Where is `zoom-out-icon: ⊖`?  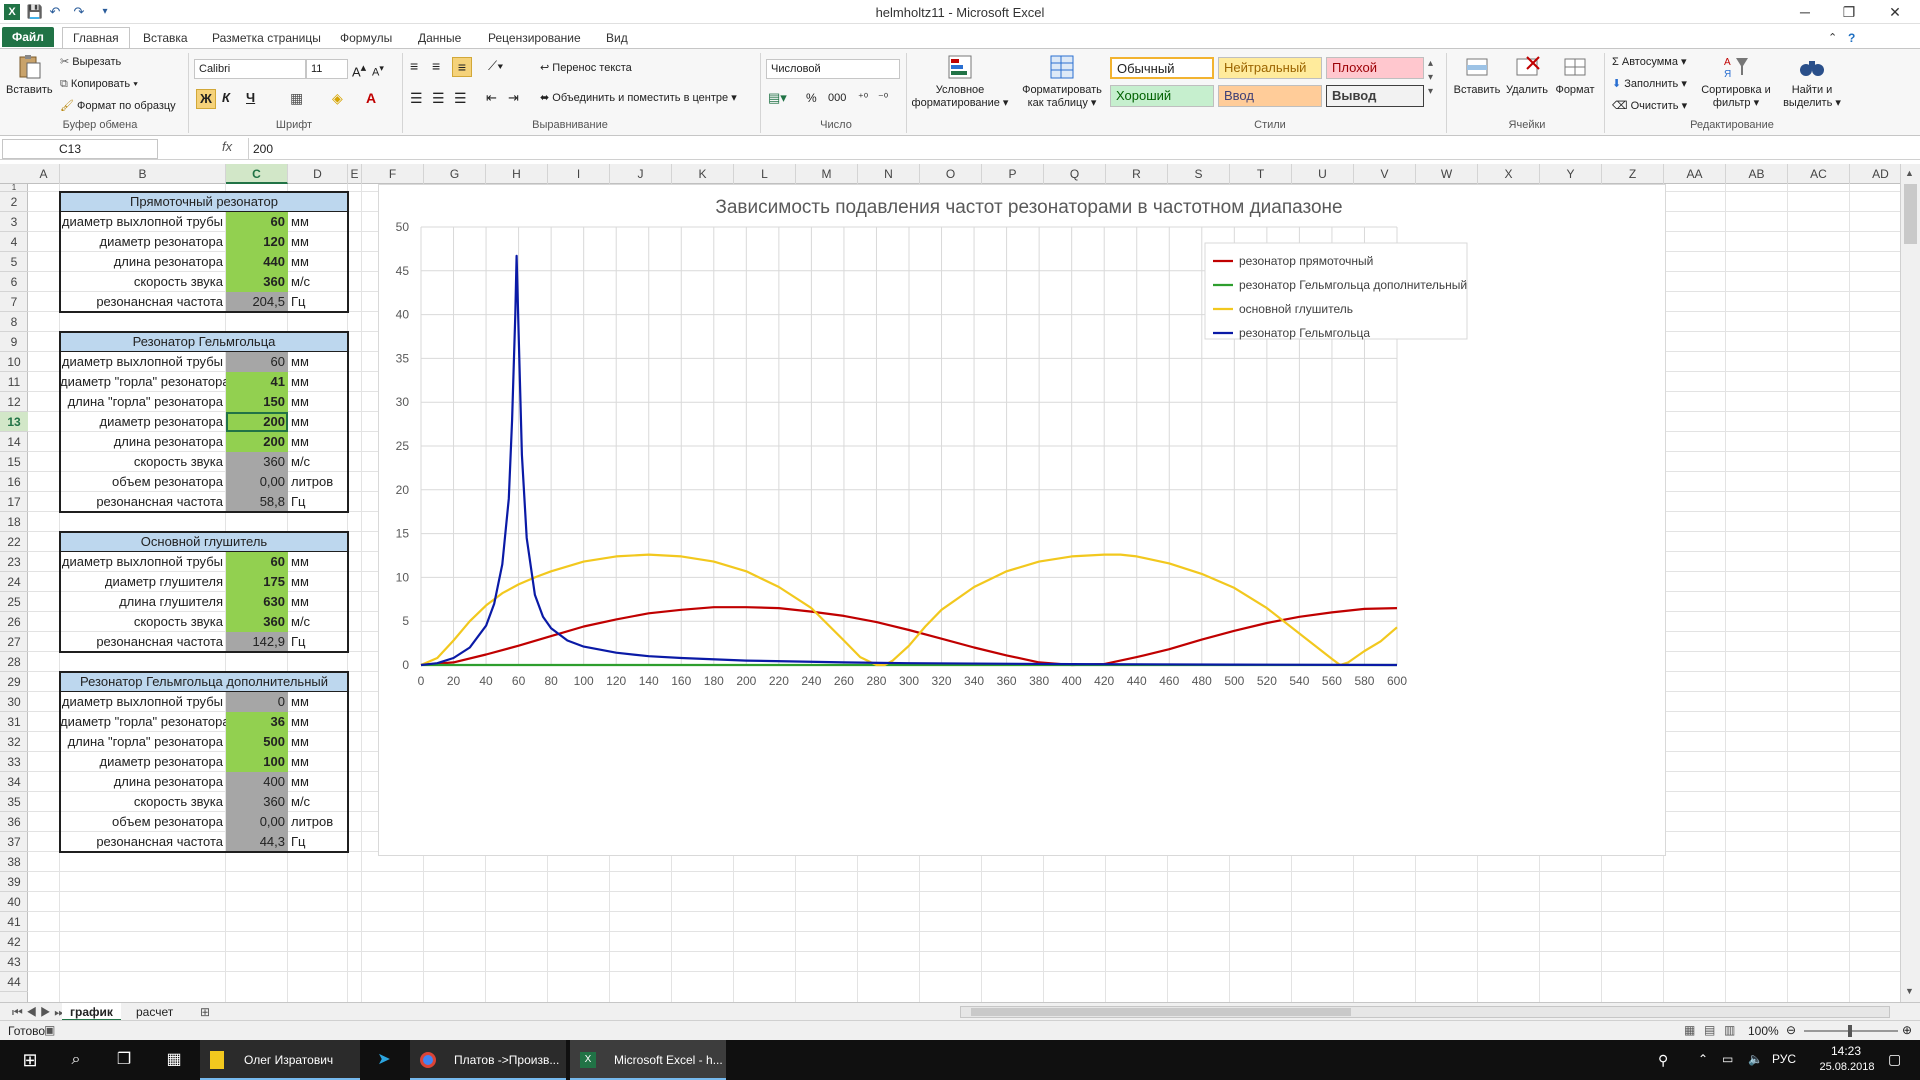
zoom-out-icon: ⊖ is located at coordinates (1791, 1030).